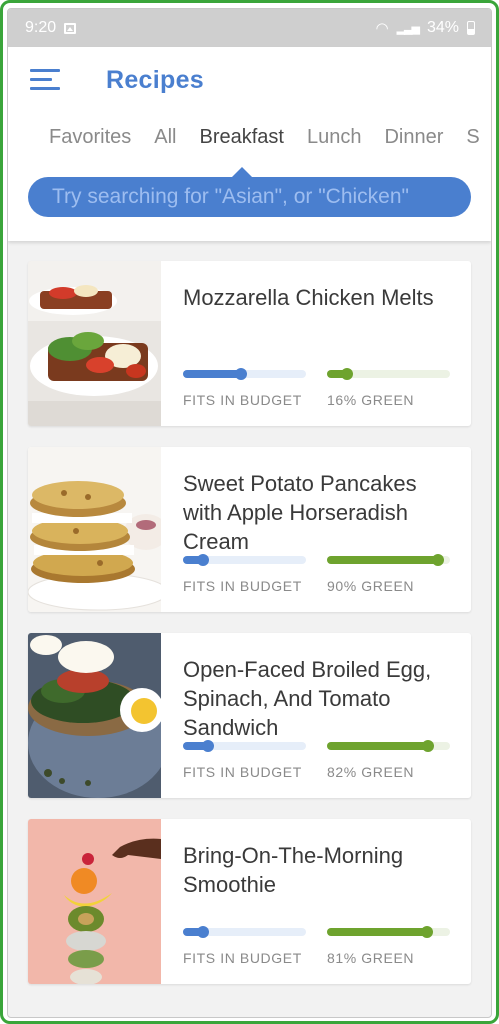  Describe the element at coordinates (472, 137) in the screenshot. I see `tab-partial: S` at that location.